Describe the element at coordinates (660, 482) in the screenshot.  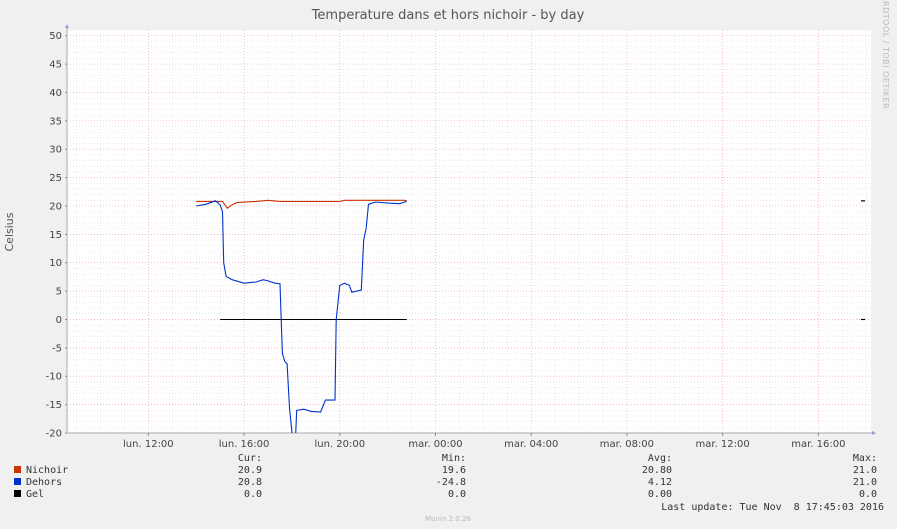
I see `legend-avg-dehors: 4.12` at that location.